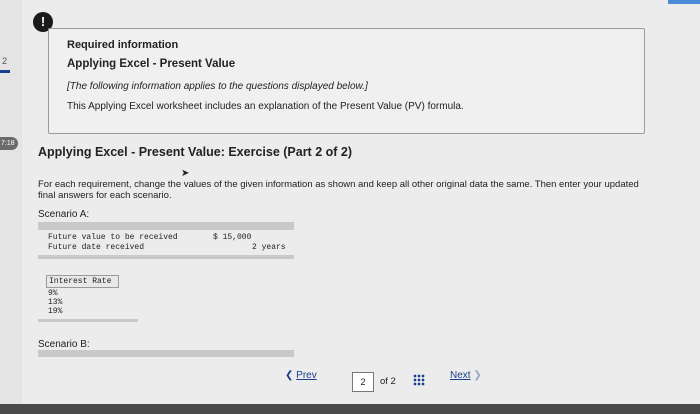  Describe the element at coordinates (166, 257) in the screenshot. I see `table-divider` at that location.